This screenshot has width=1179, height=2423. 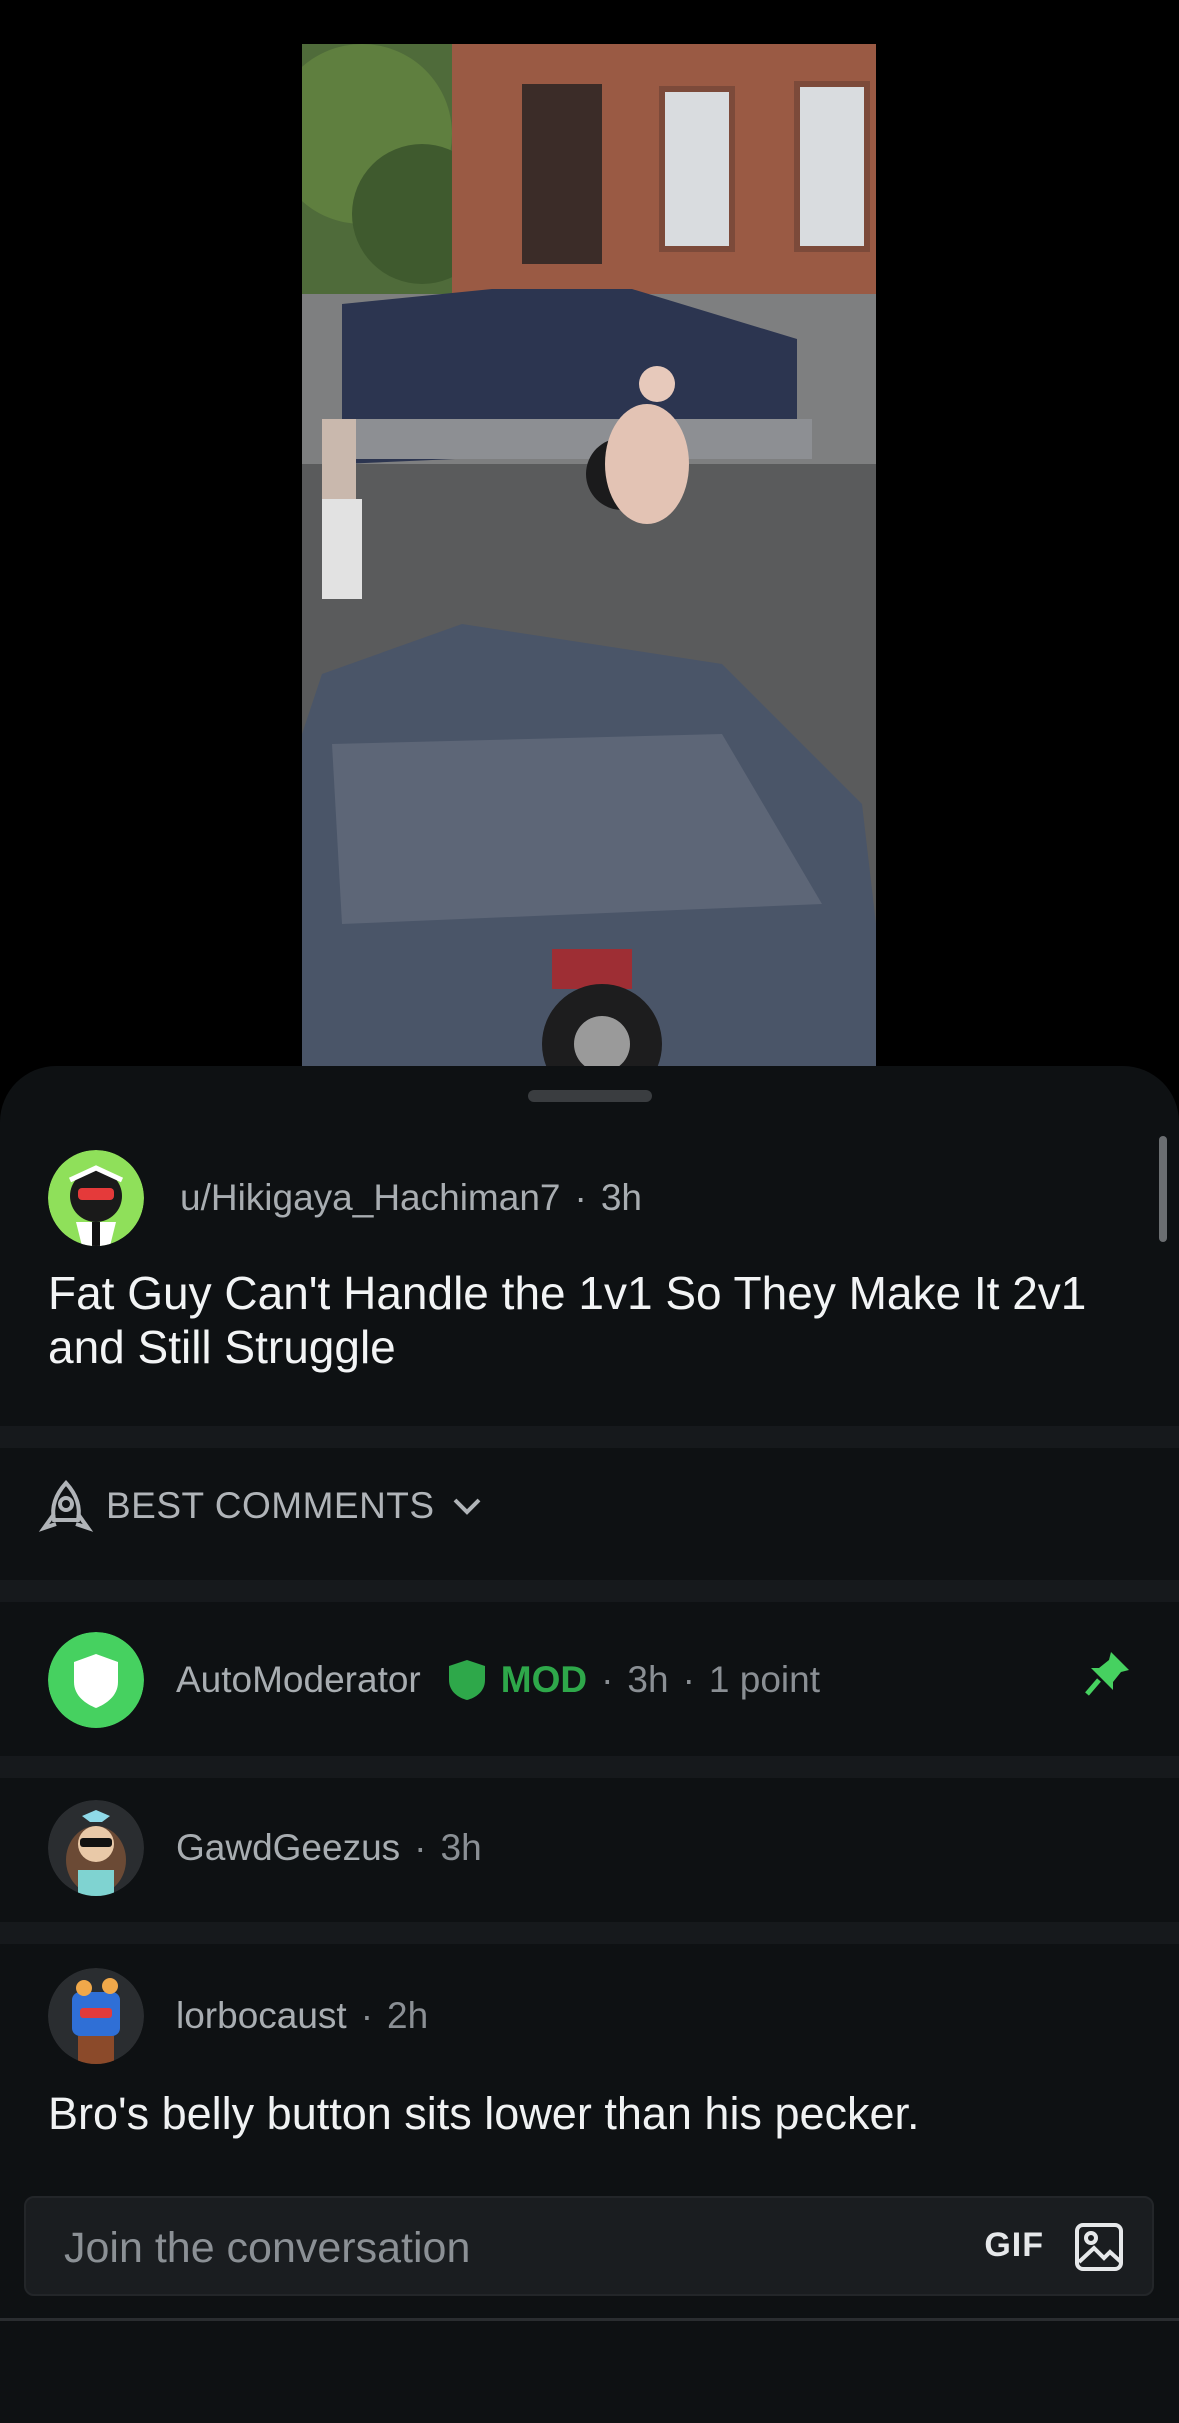 What do you see at coordinates (621, 1197) in the screenshot?
I see `post-time: 3h` at bounding box center [621, 1197].